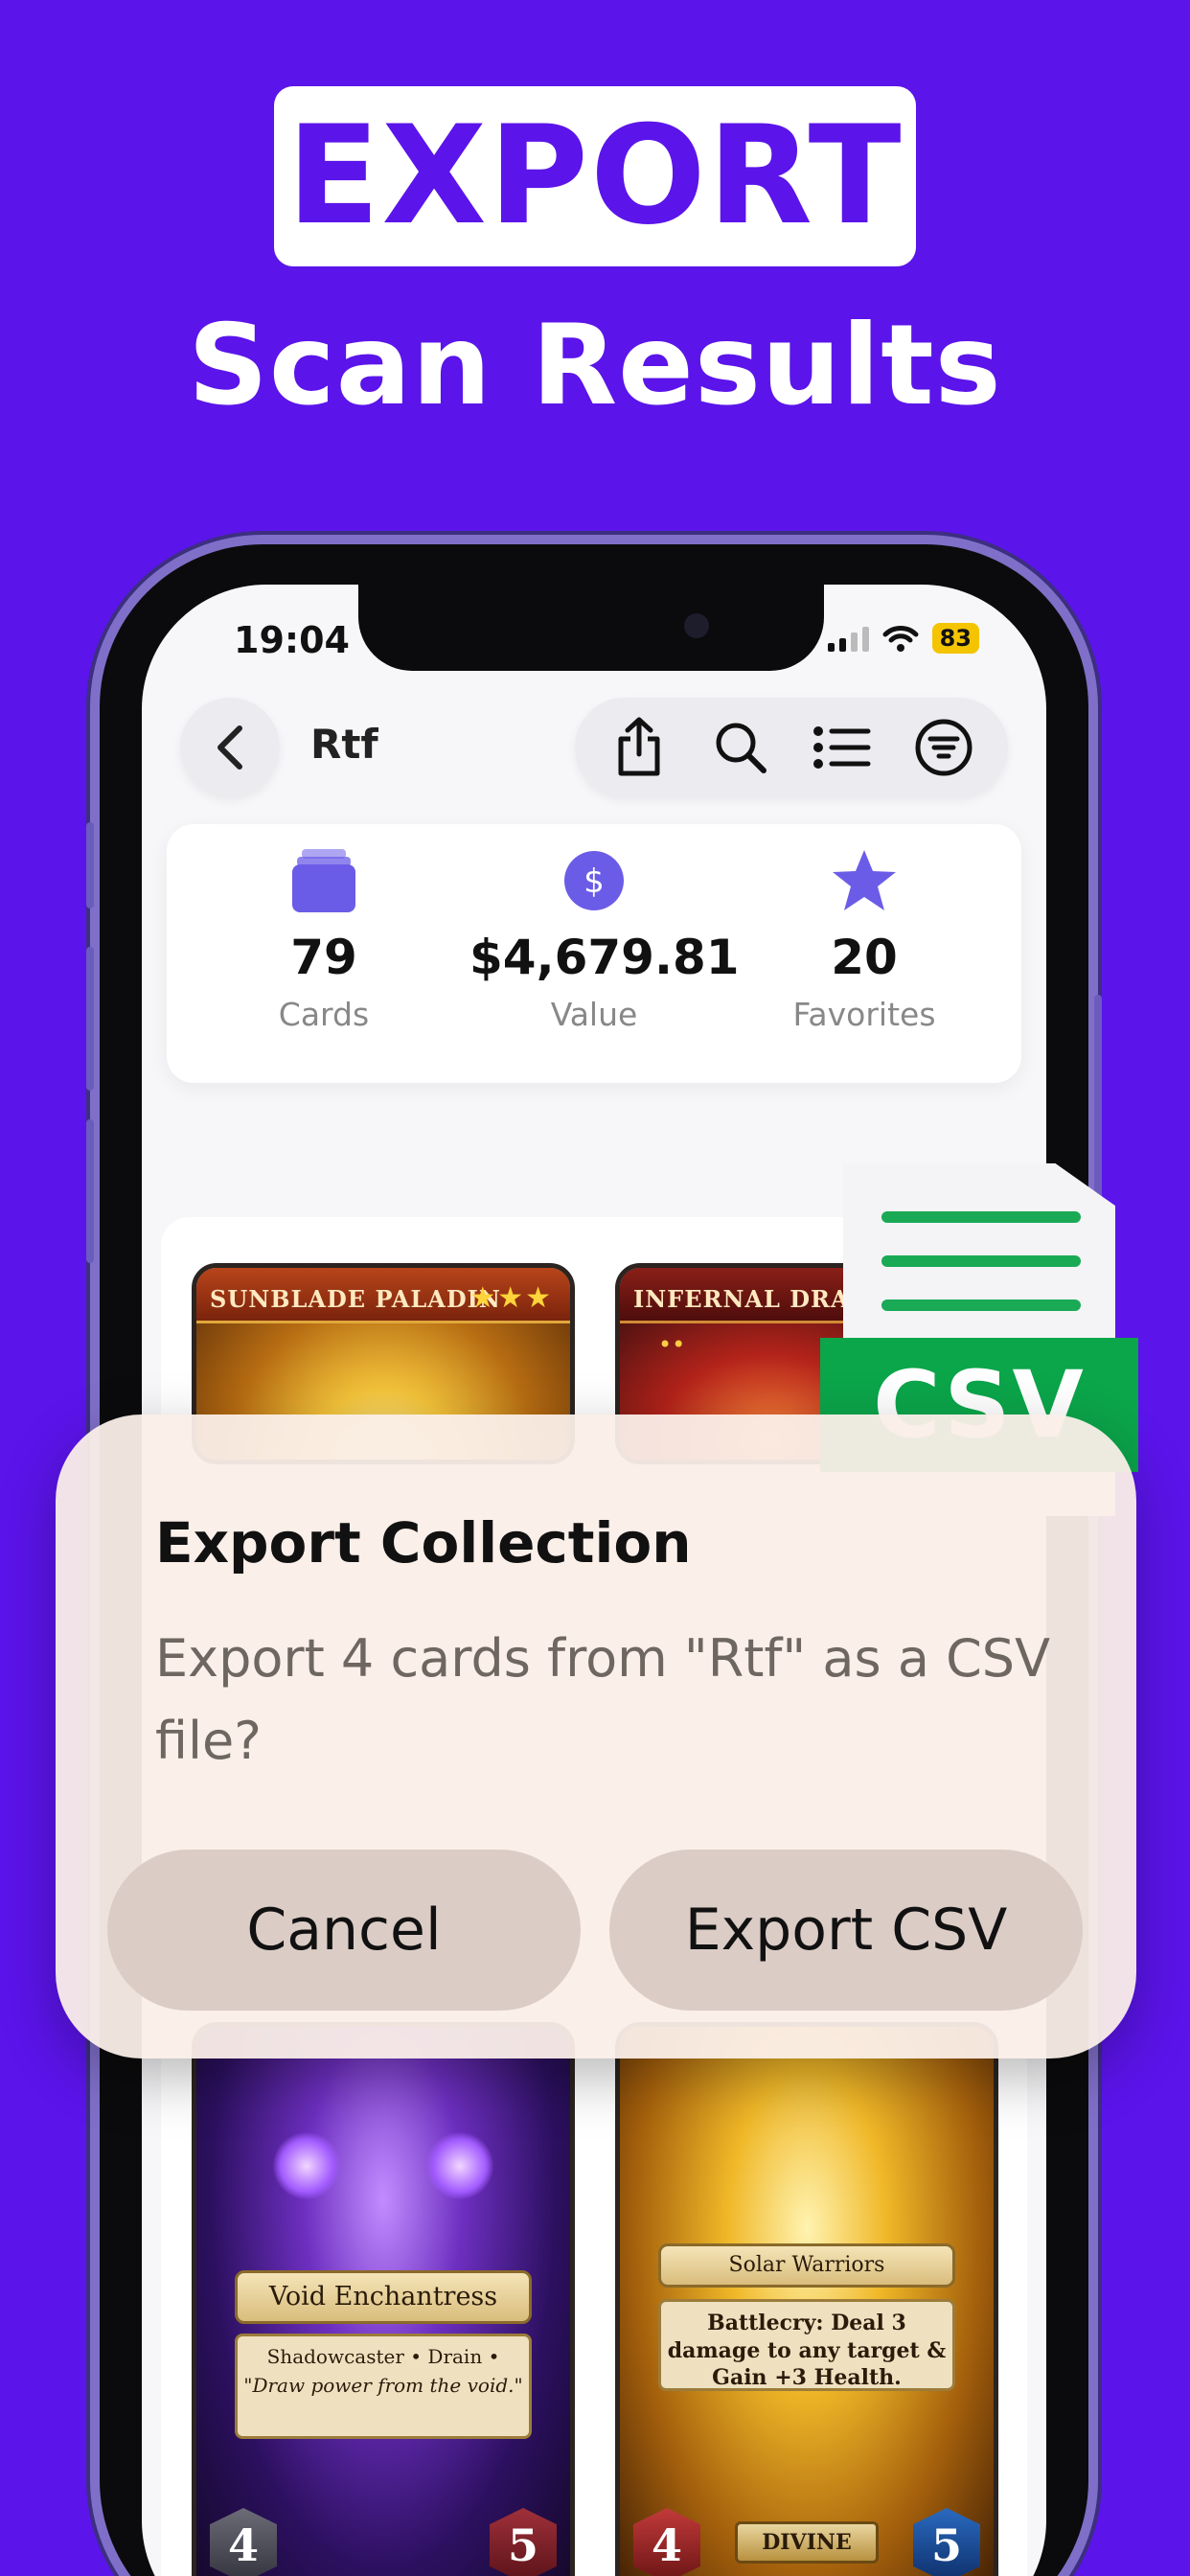 This screenshot has height=2576, width=1190. Describe the element at coordinates (848, 638) in the screenshot. I see `cellular-signal-icon` at that location.